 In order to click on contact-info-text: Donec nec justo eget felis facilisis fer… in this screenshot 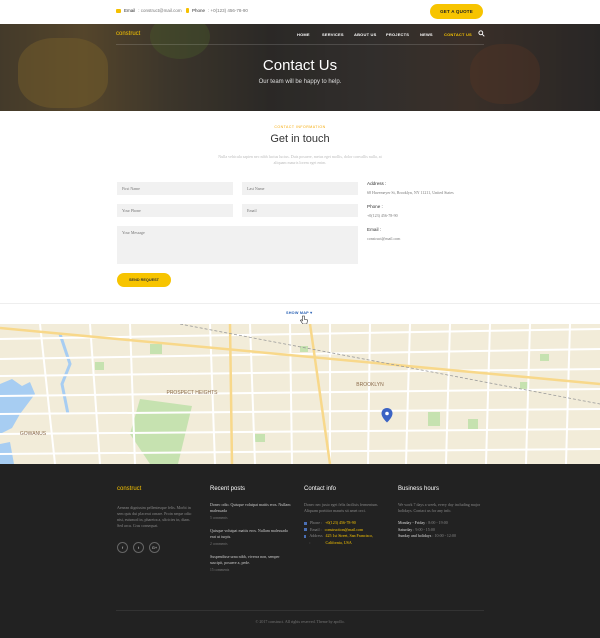, I will do `click(341, 507)`.